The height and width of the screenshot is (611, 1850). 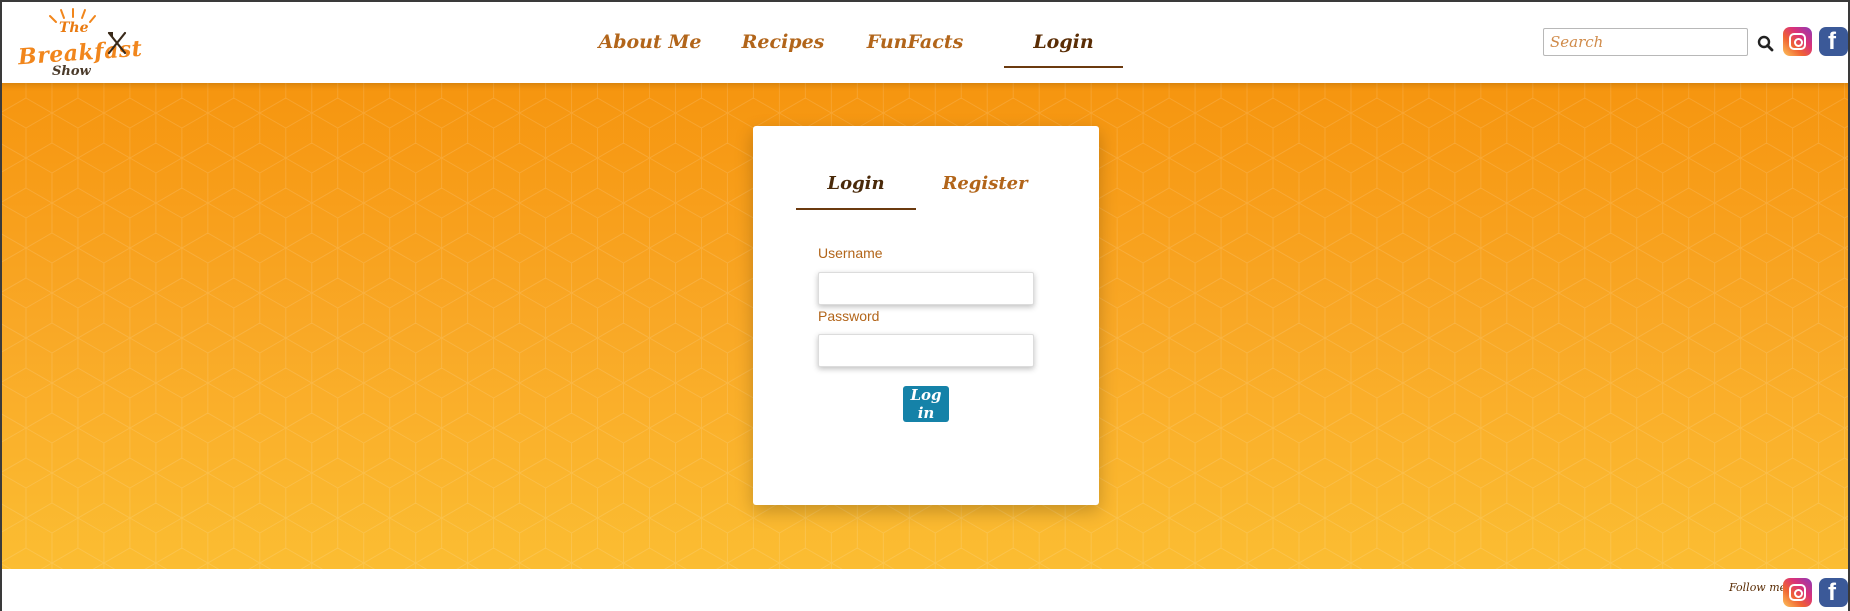 I want to click on nav-item-about-me: About Me, so click(x=650, y=45).